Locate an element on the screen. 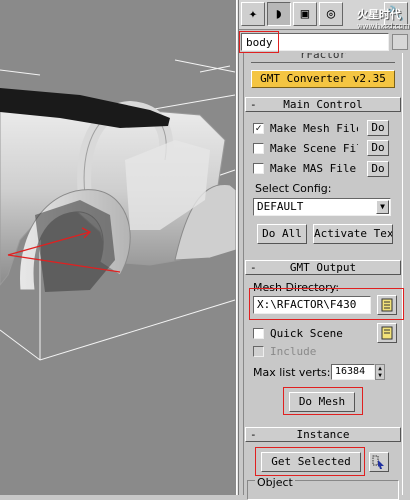 The width and height of the screenshot is (410, 500). do-mas-file-button: Do is located at coordinates (378, 169).